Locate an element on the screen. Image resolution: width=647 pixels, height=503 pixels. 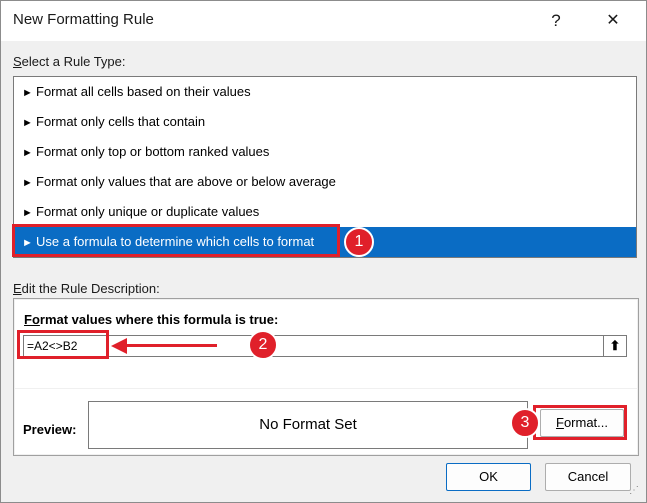
cancel-button: Cancel is located at coordinates (588, 477).